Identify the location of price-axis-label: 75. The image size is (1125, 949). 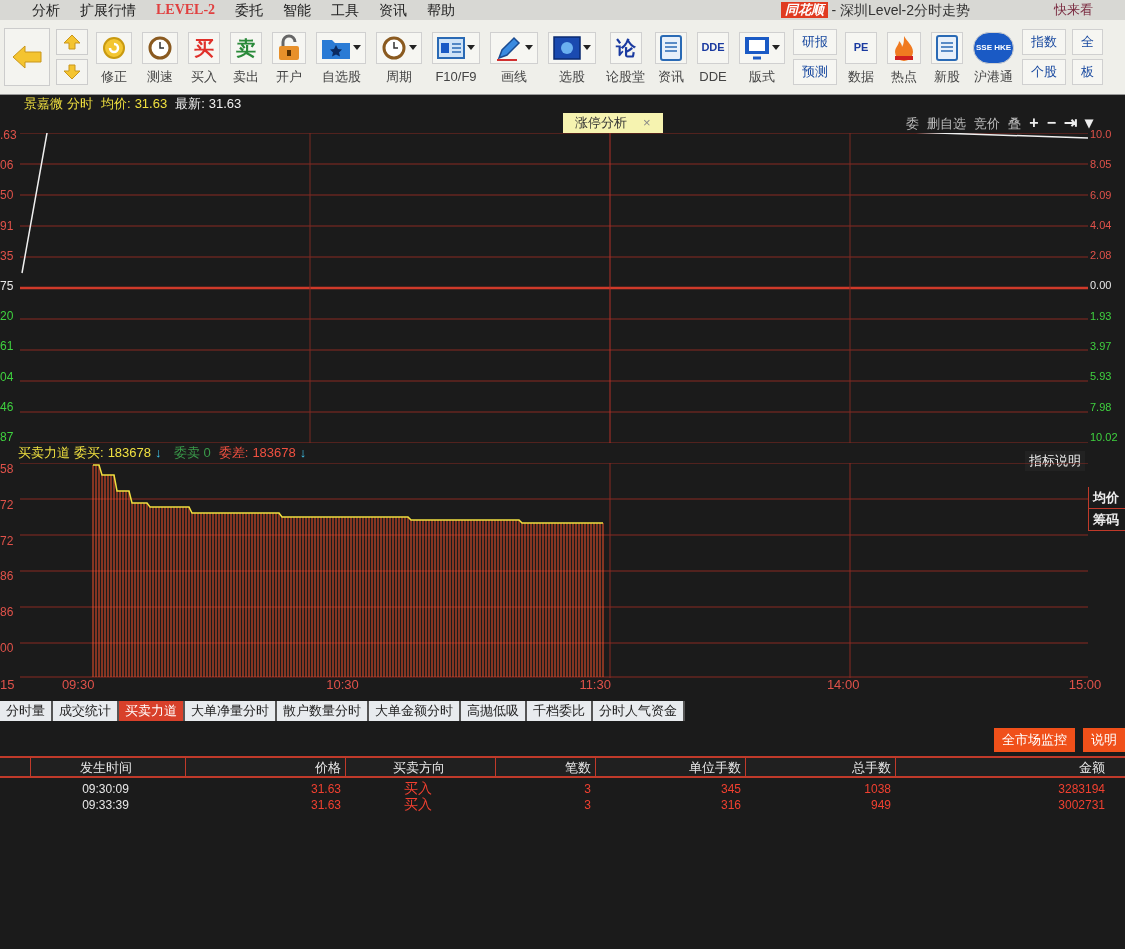
(7, 285).